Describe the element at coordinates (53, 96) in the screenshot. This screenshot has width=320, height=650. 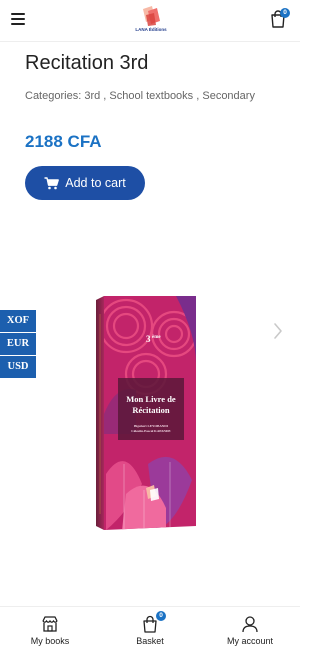
I see `categories-label: Categories:` at that location.